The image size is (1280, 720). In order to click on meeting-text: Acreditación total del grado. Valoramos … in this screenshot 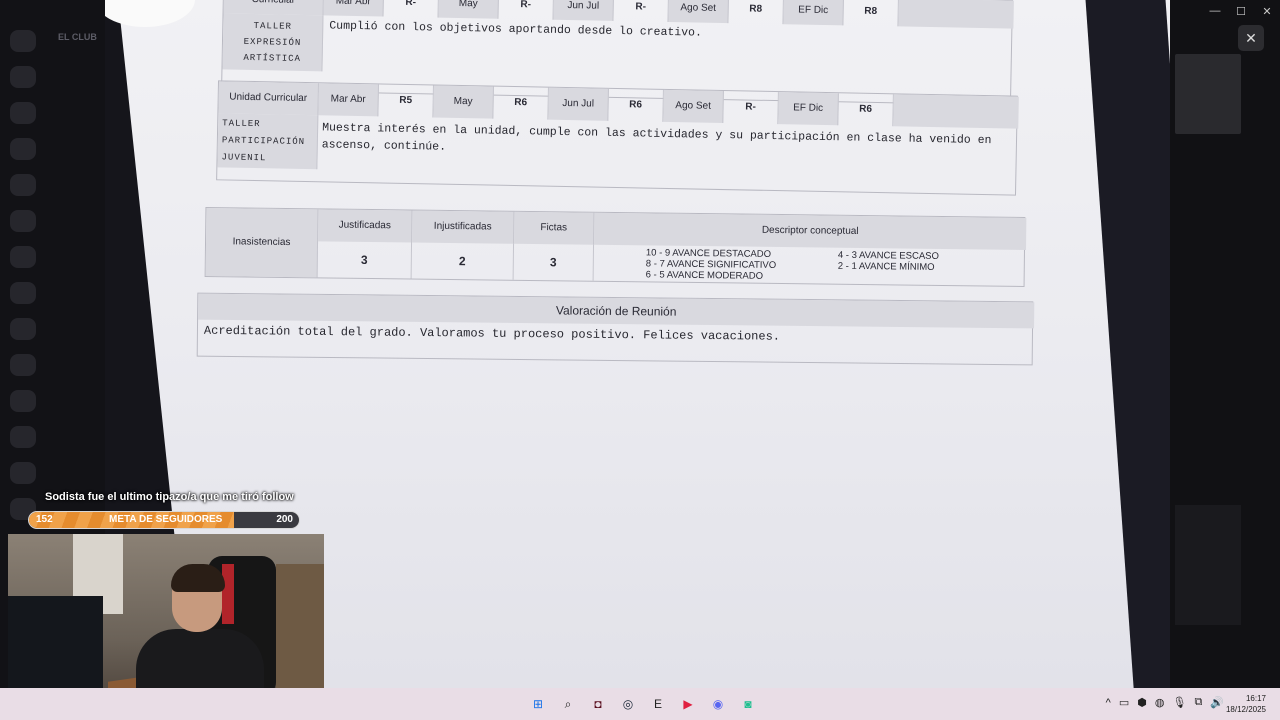, I will do `click(492, 333)`.